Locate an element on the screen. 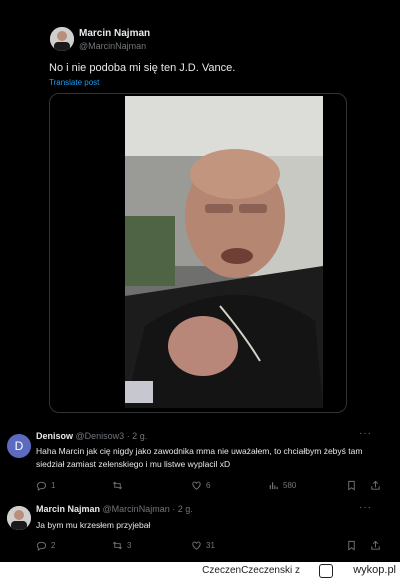 The image size is (400, 580). reply-header: Marcin Najman @MarcinNajman · 2 g. is located at coordinates (114, 509).